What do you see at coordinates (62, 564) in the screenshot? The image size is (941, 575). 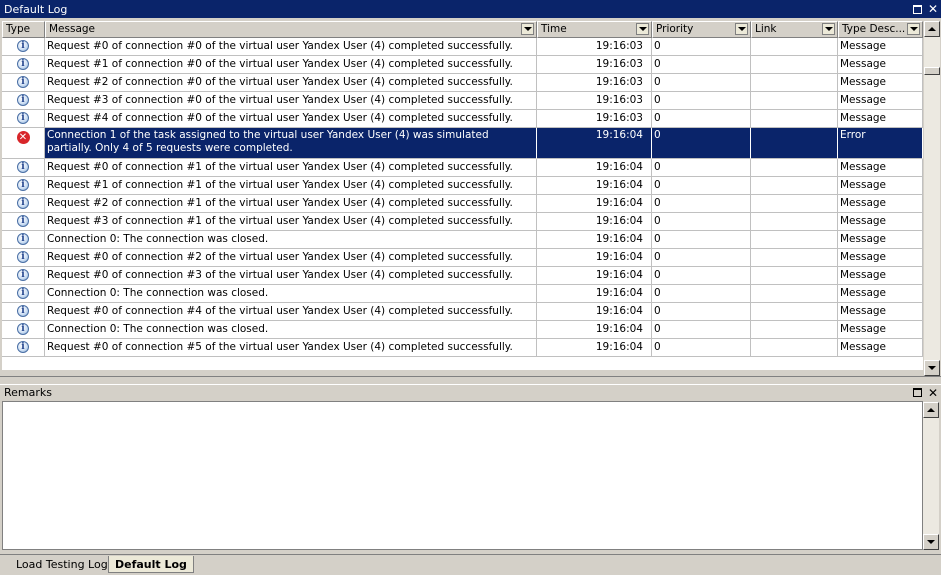 I see `tab-load-testing-log: Load Testing Log` at bounding box center [62, 564].